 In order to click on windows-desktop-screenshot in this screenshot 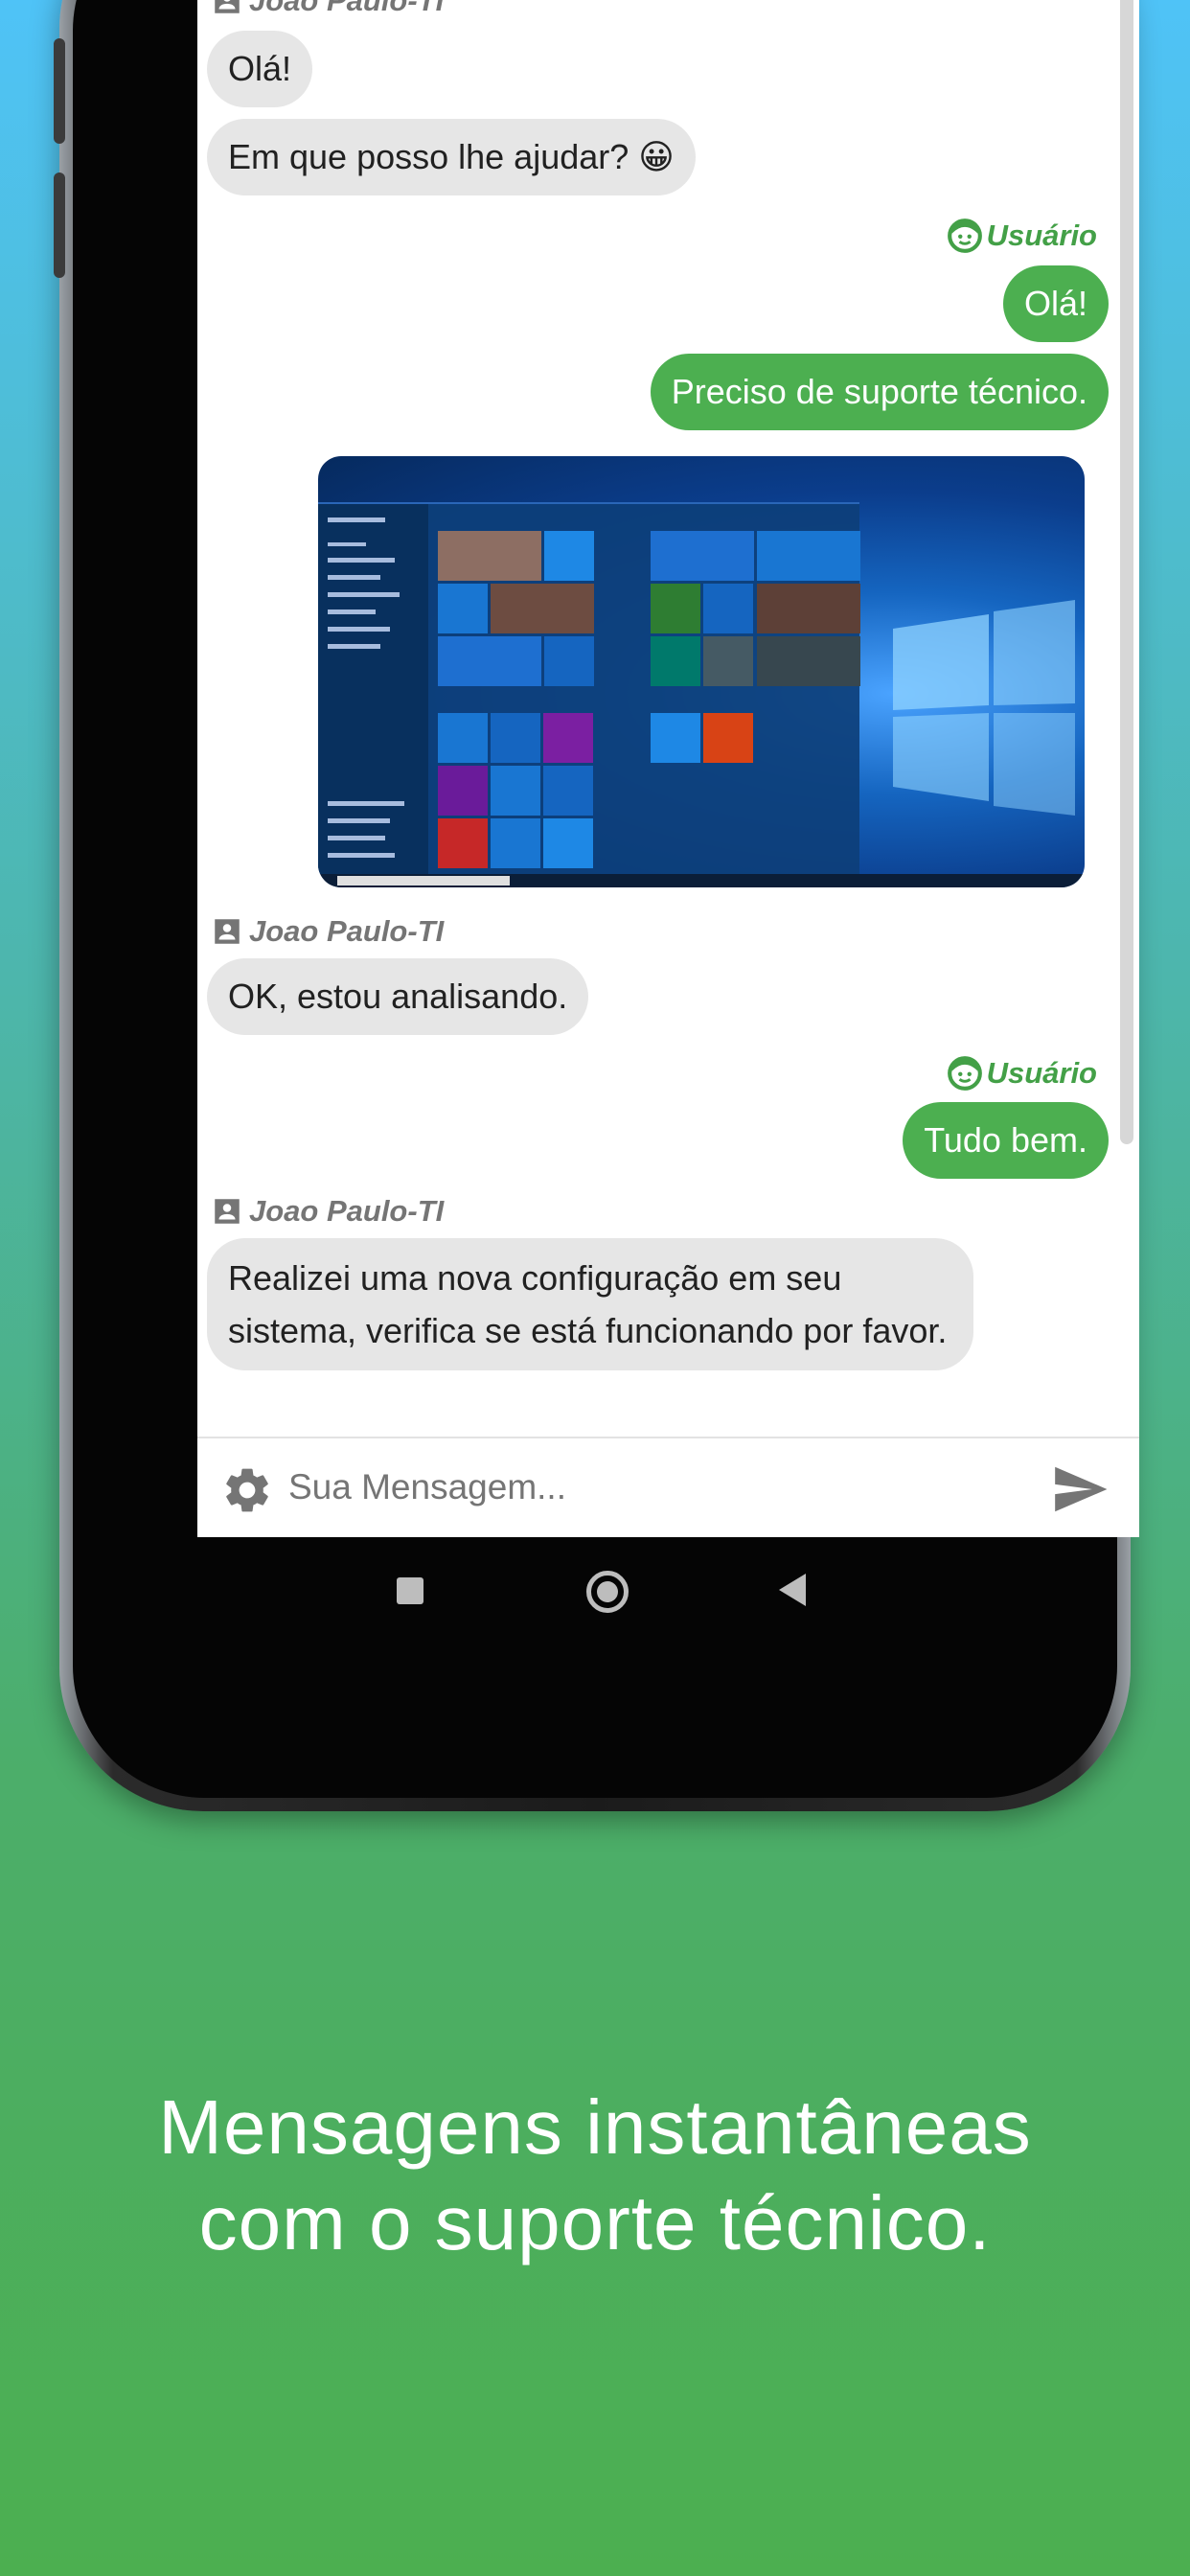, I will do `click(701, 671)`.